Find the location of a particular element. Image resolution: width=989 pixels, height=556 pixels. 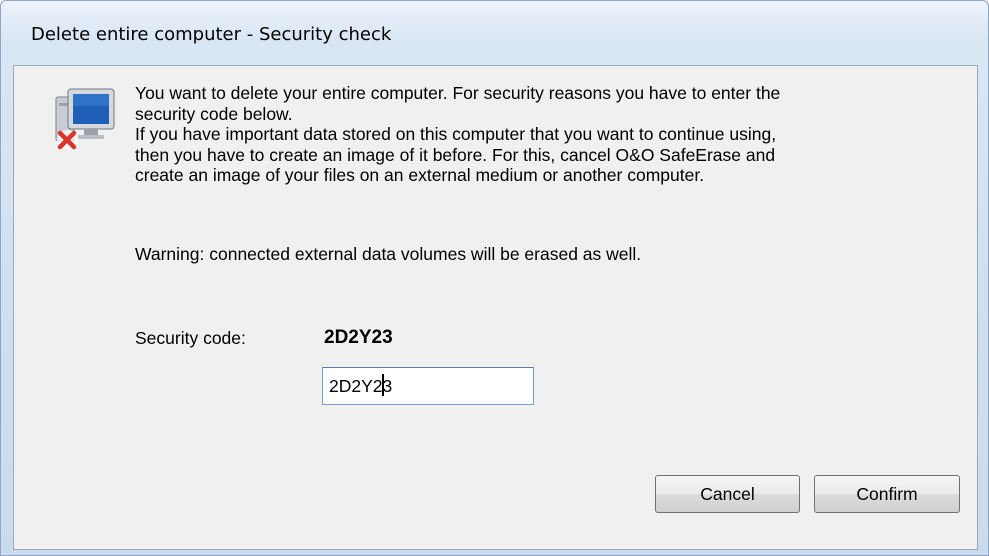

computer-delete-icon is located at coordinates (84, 119).